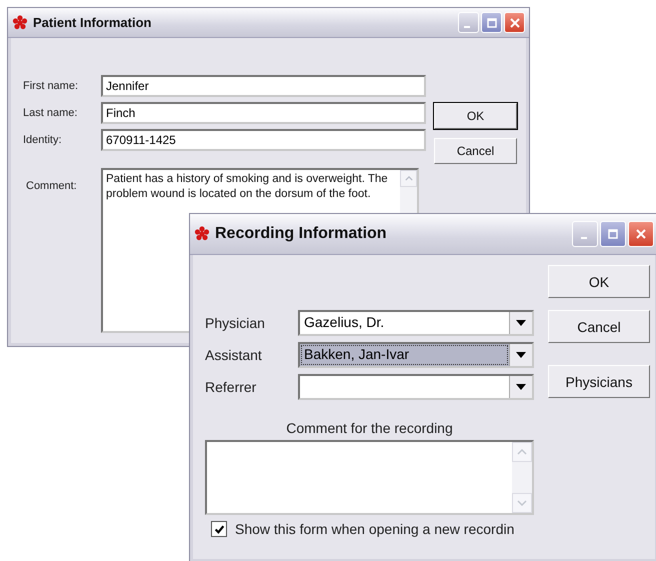  Describe the element at coordinates (235, 323) in the screenshot. I see `field-label: Physician` at that location.